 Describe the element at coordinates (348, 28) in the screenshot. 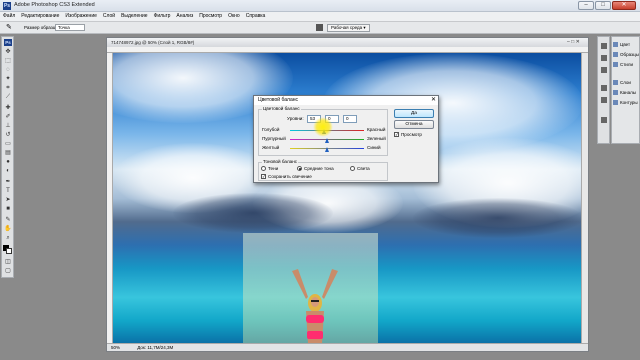

I see `workspace-button: Рабочая среда ▾` at that location.